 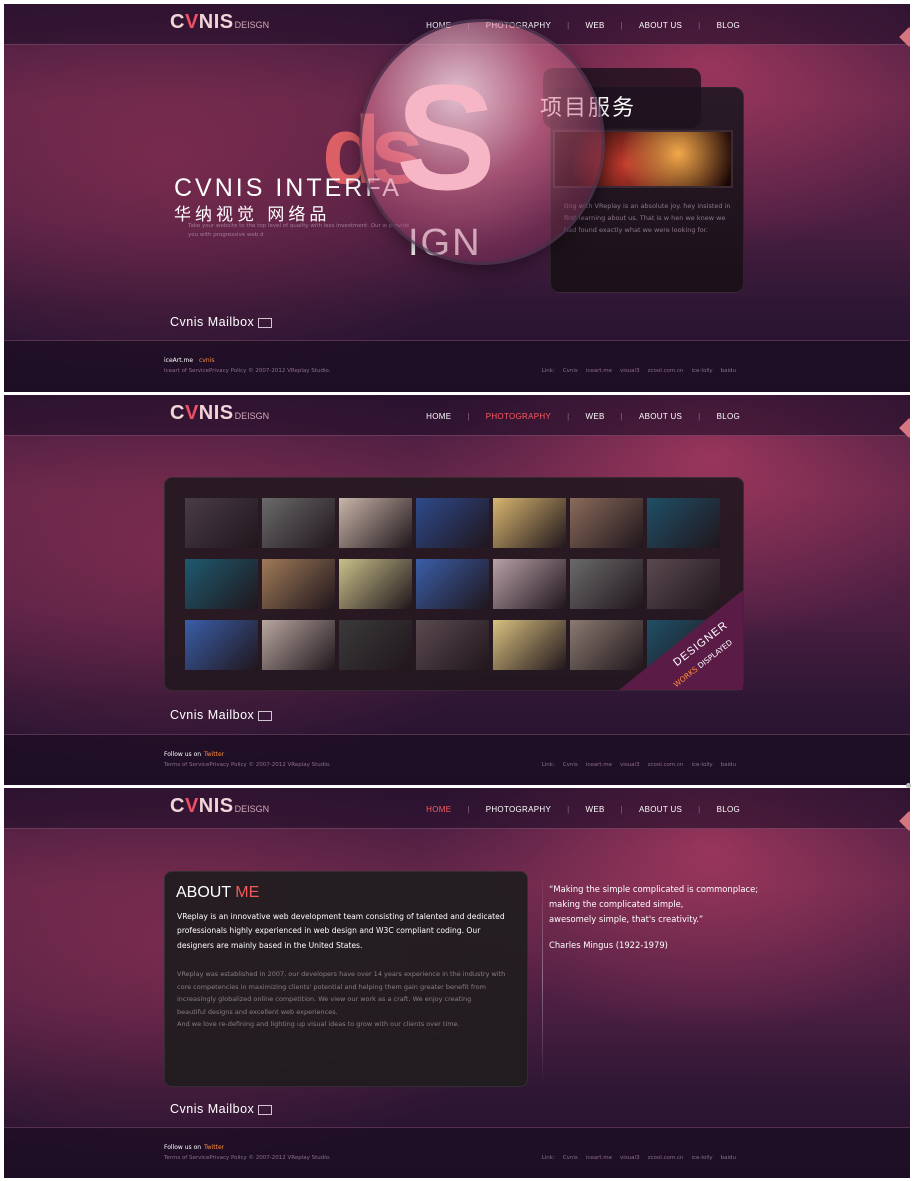 What do you see at coordinates (206, 360) in the screenshot?
I see `footer-accent-link: cvnis` at bounding box center [206, 360].